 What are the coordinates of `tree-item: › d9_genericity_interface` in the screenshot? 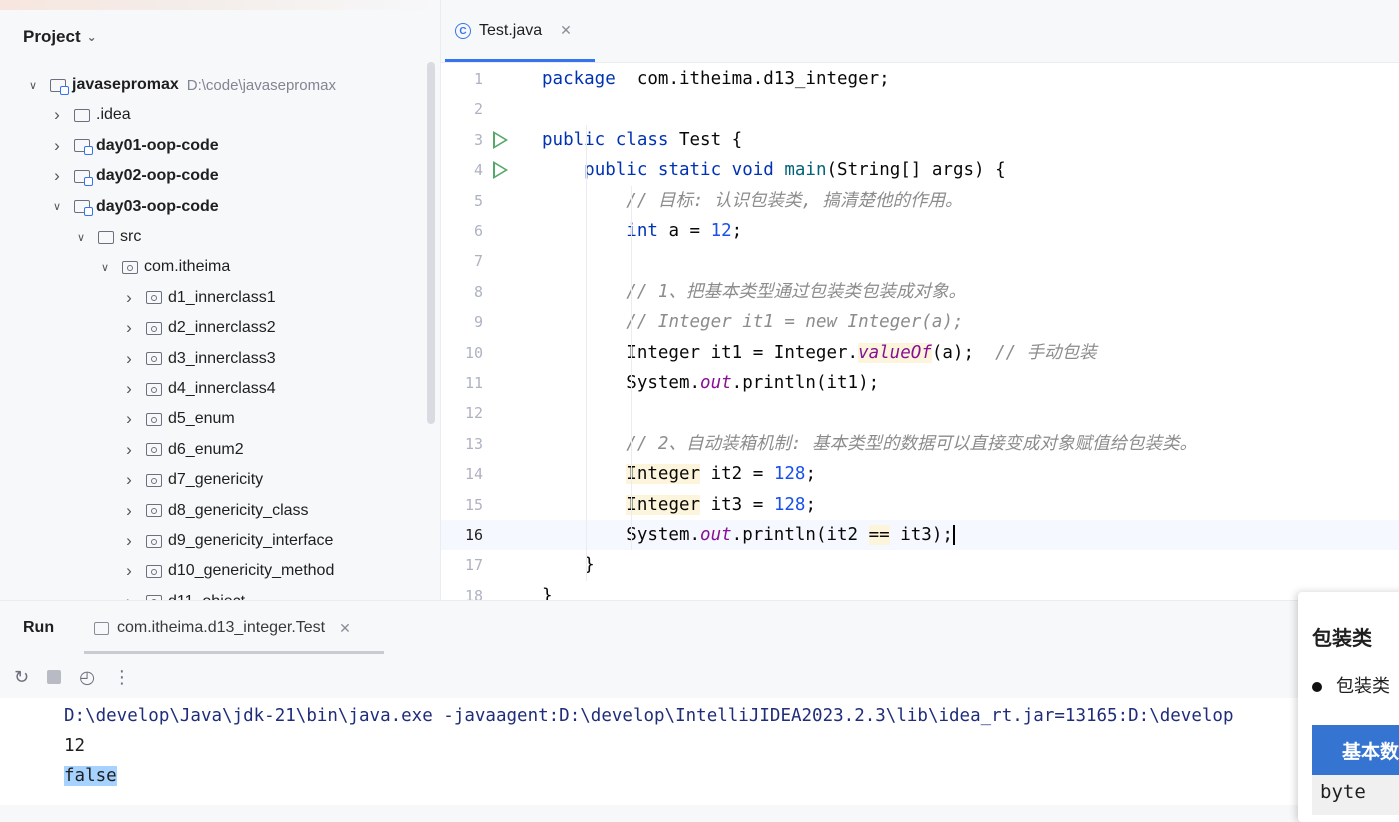 It's located at (227, 541).